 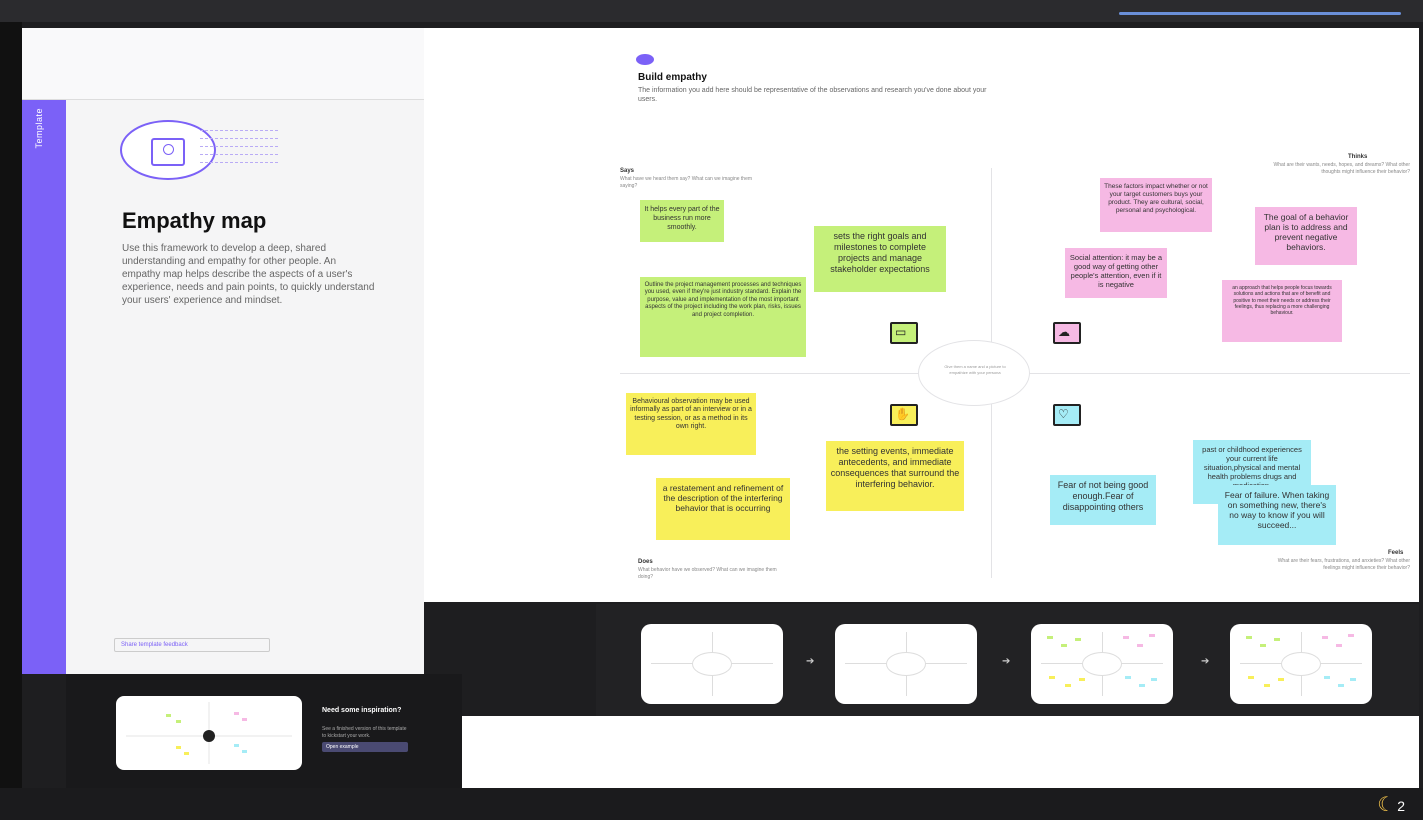 I want to click on loading-progress-bar, so click(x=1260, y=13).